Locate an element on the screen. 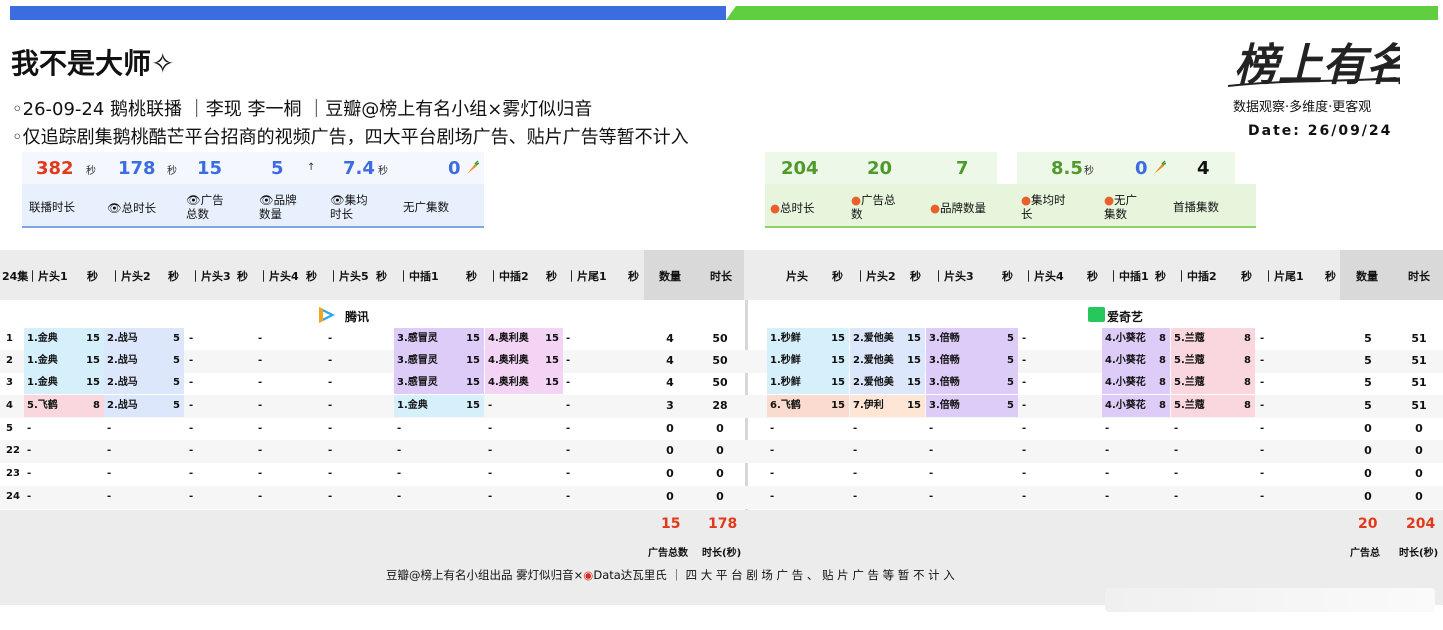  brand-cell-left-opening-2-seconds: 5 is located at coordinates (176, 382).